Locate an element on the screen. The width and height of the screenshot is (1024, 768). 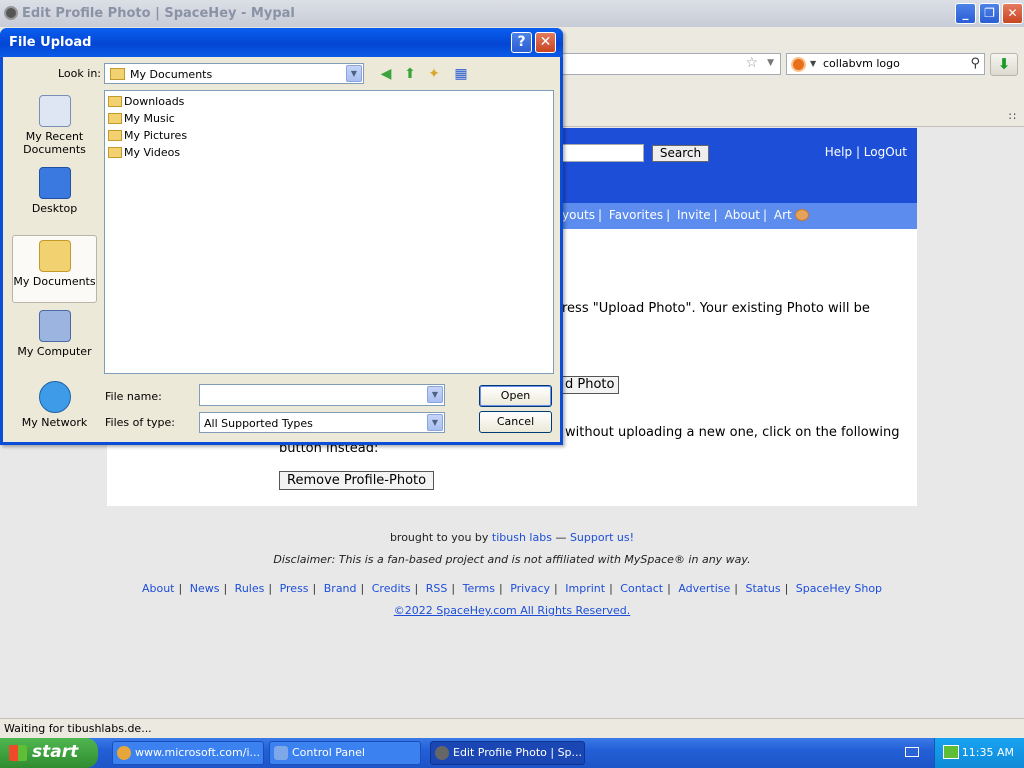
palette-icon is located at coordinates (801, 215).